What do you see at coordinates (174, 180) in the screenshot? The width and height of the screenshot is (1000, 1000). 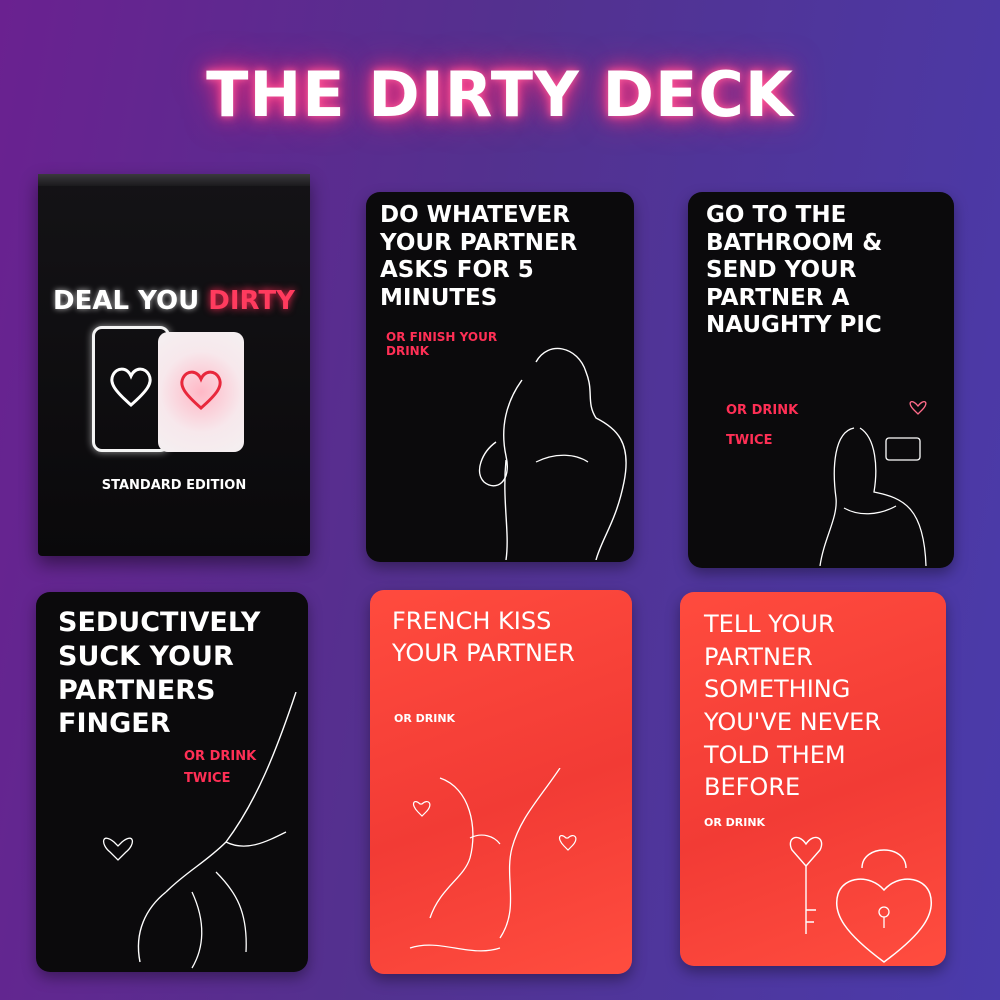 I see `box-lid-edge` at bounding box center [174, 180].